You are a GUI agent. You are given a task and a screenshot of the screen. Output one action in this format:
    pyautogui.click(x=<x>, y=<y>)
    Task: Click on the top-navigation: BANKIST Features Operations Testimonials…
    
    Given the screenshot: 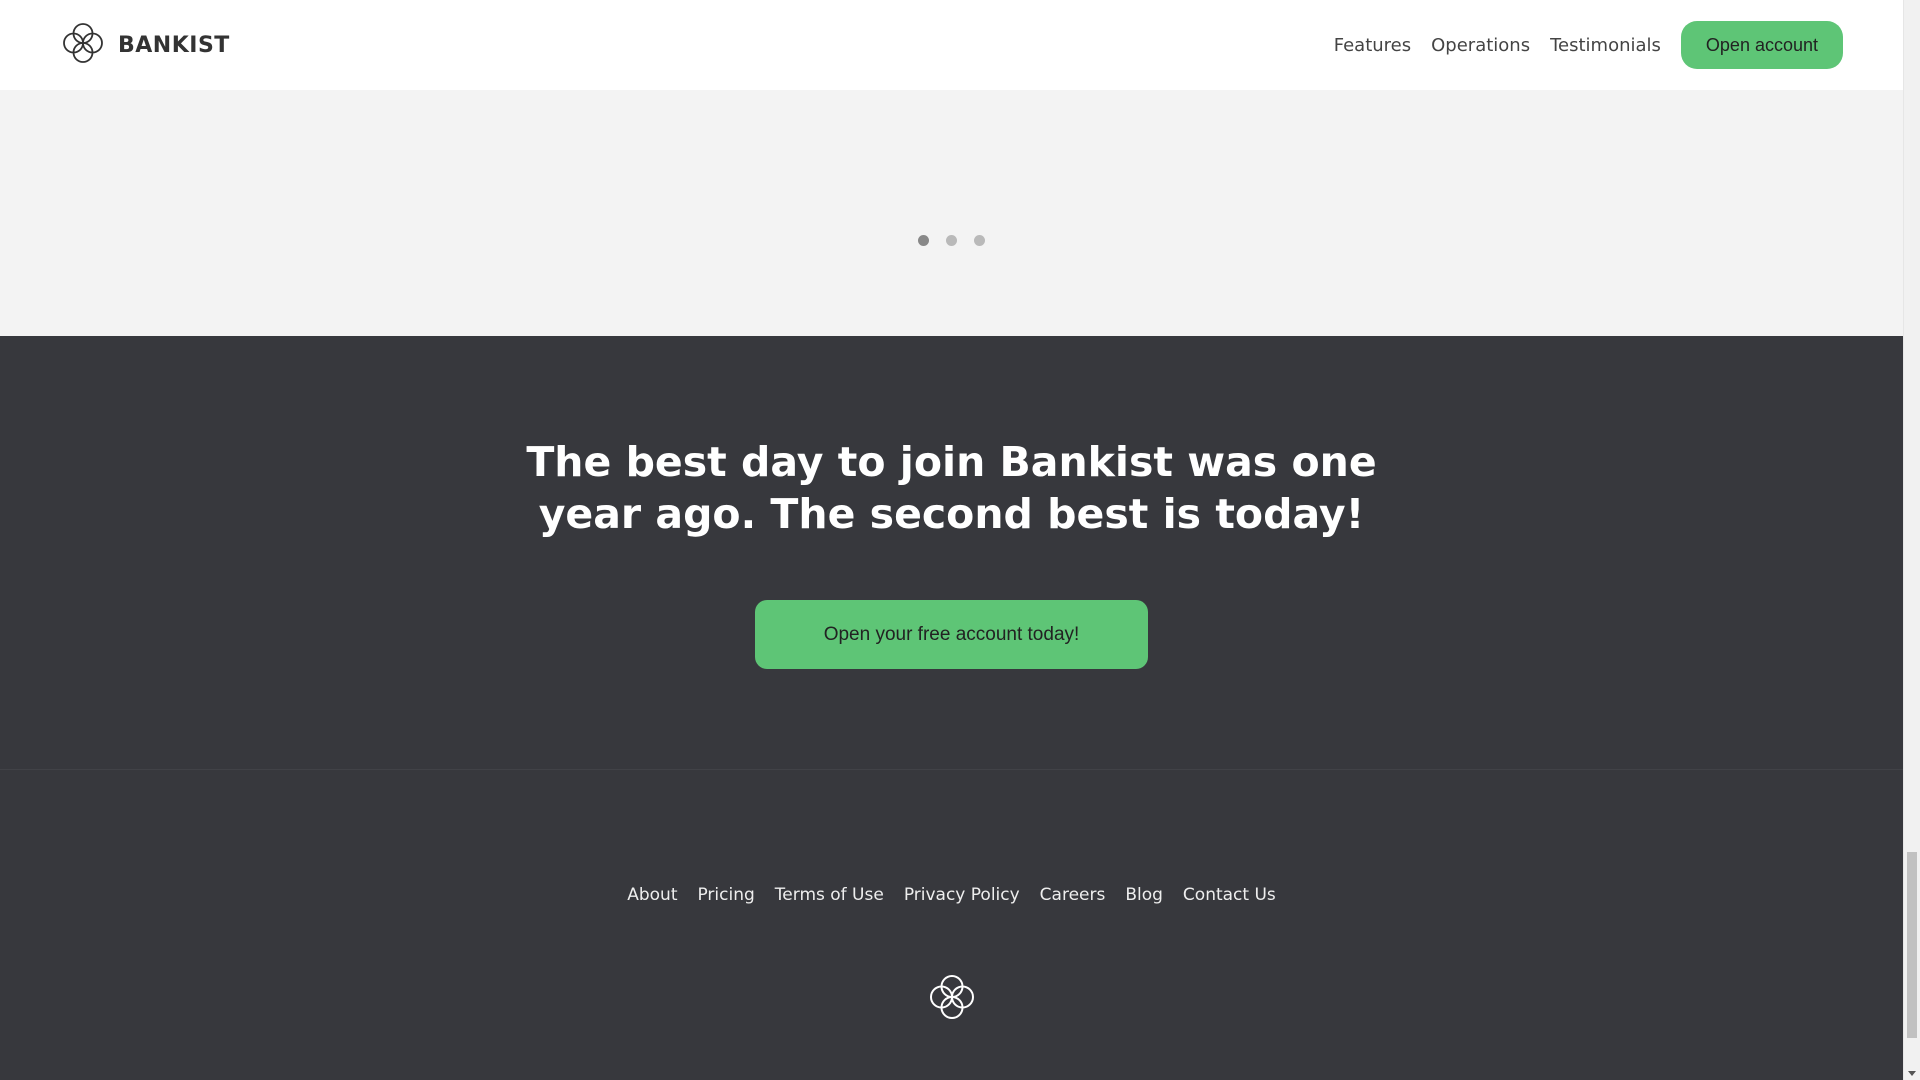 What is the action you would take?
    pyautogui.click(x=951, y=45)
    